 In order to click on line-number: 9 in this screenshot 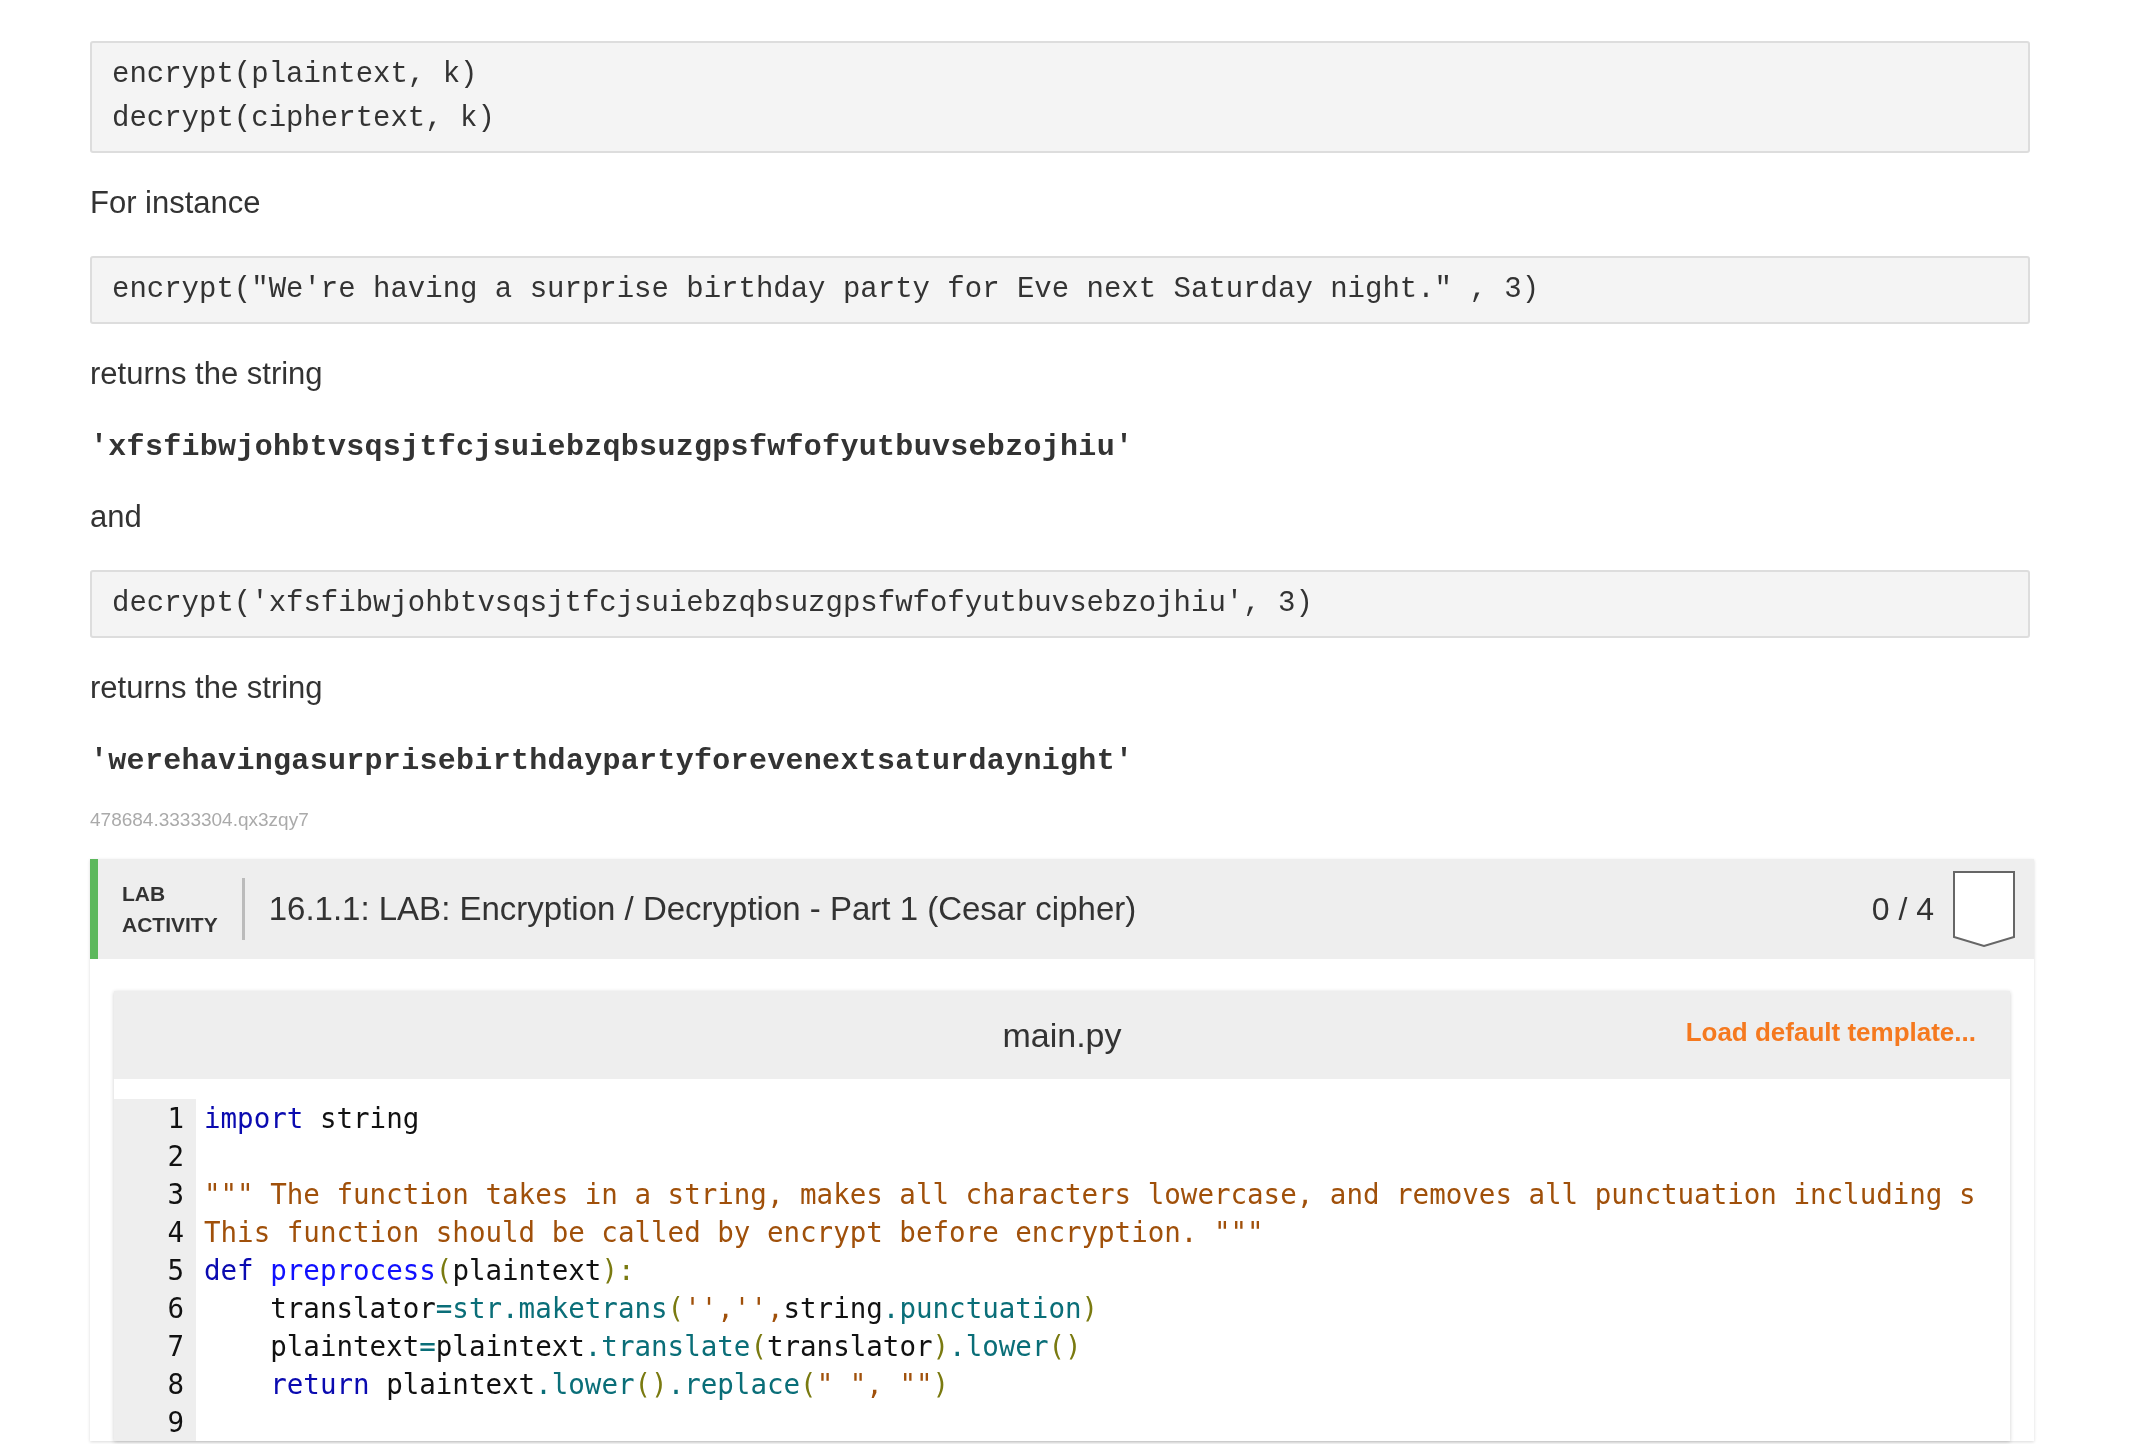, I will do `click(155, 1422)`.